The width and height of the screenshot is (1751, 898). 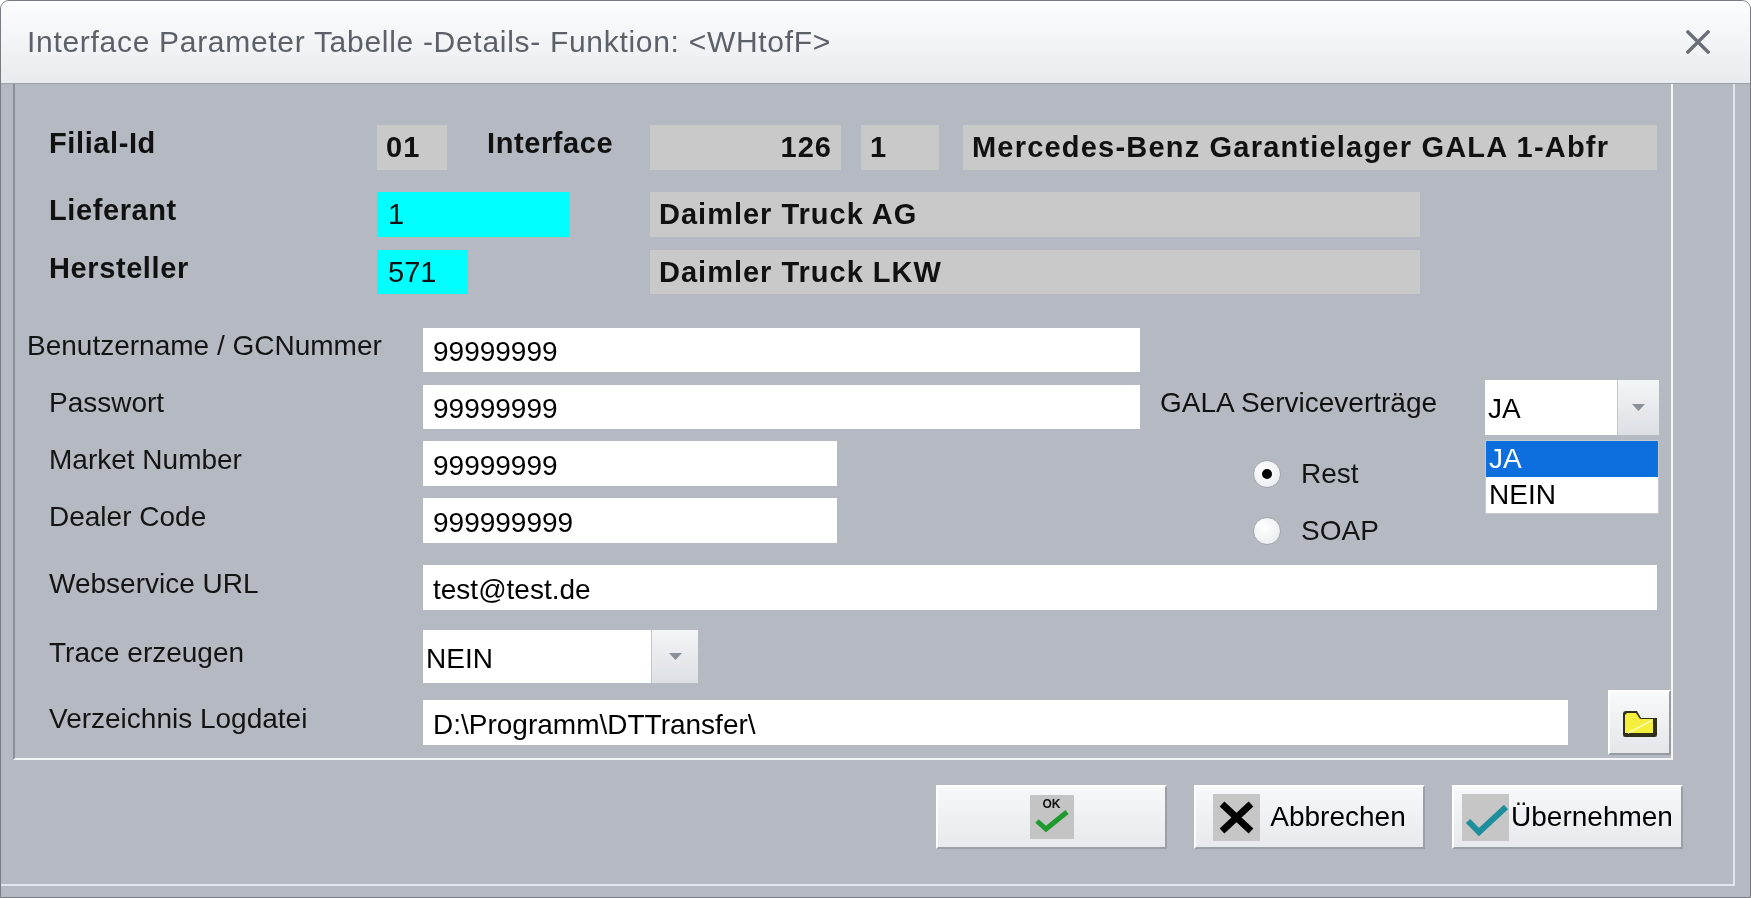 What do you see at coordinates (113, 210) in the screenshot?
I see `field-label: Lieferant` at bounding box center [113, 210].